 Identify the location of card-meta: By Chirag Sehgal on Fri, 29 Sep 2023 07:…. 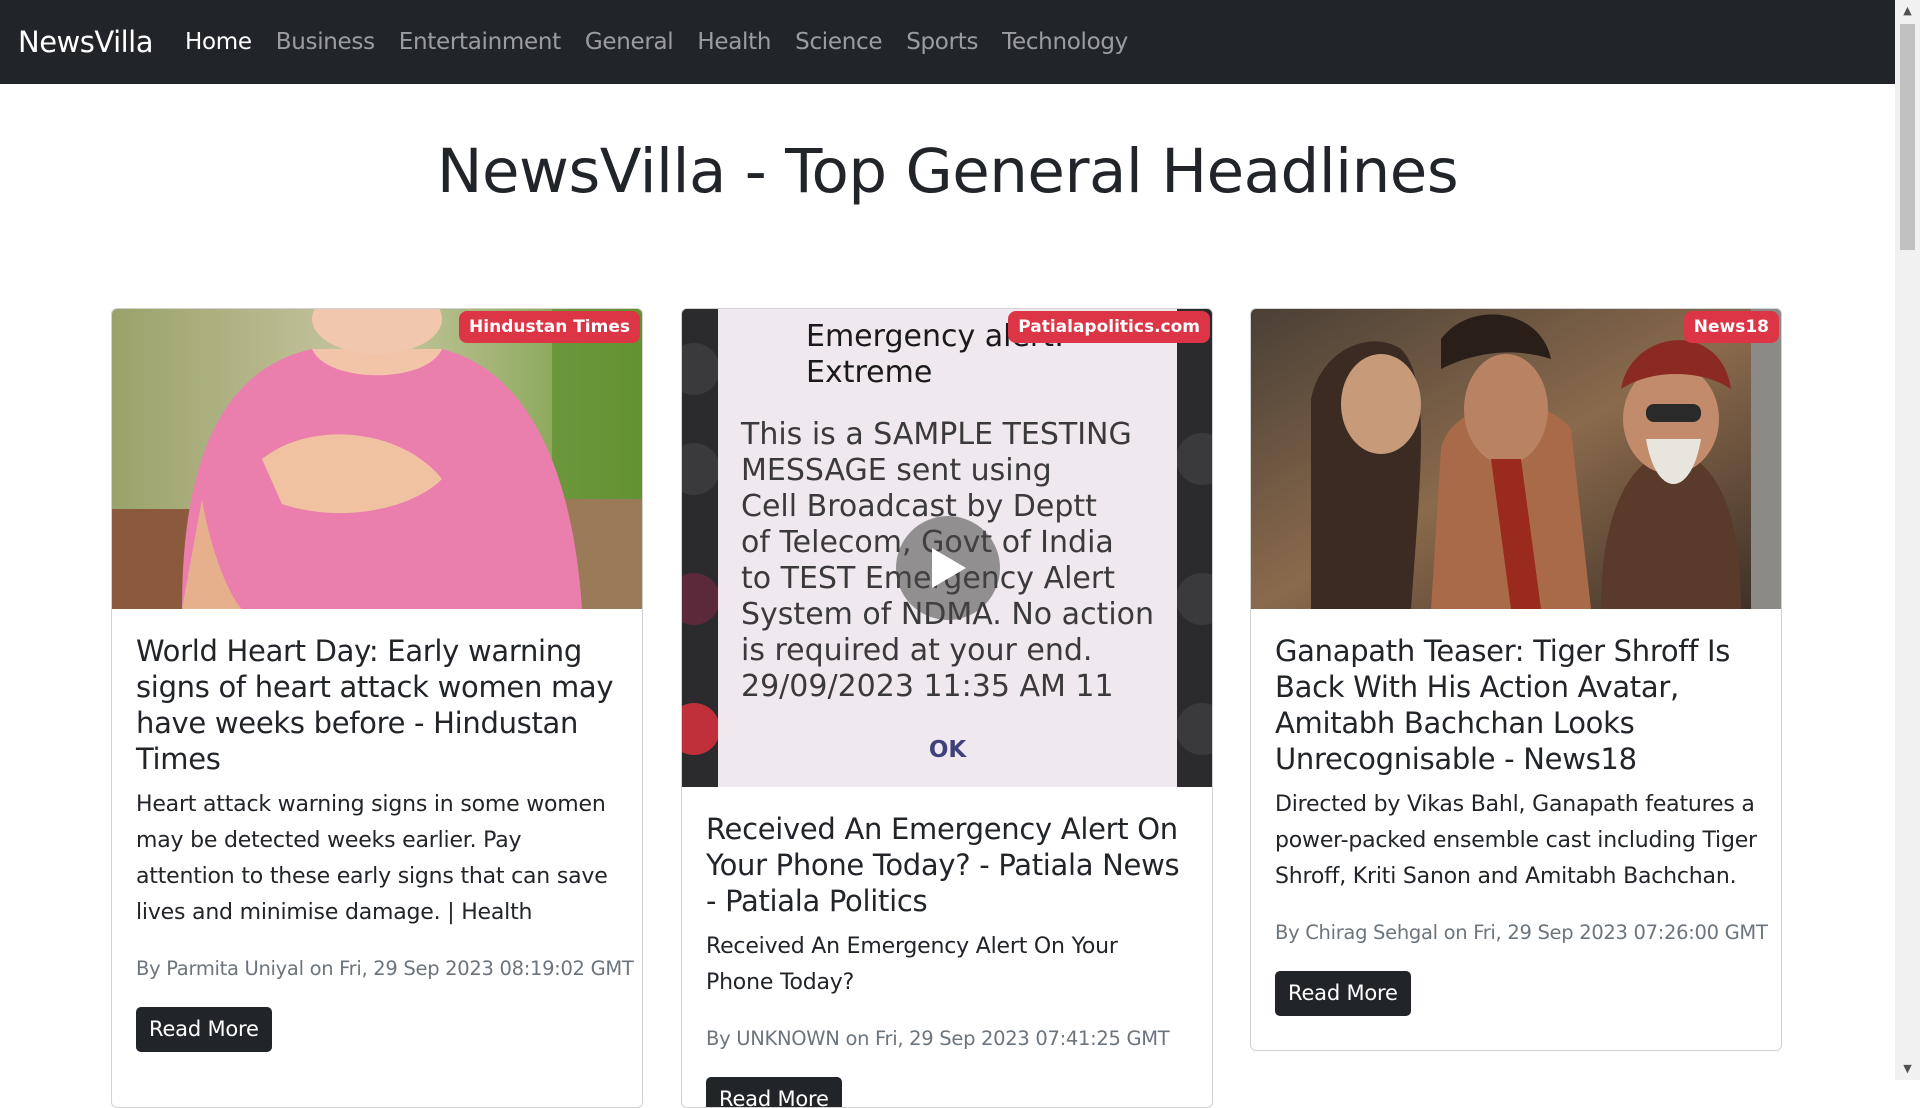
(1521, 932).